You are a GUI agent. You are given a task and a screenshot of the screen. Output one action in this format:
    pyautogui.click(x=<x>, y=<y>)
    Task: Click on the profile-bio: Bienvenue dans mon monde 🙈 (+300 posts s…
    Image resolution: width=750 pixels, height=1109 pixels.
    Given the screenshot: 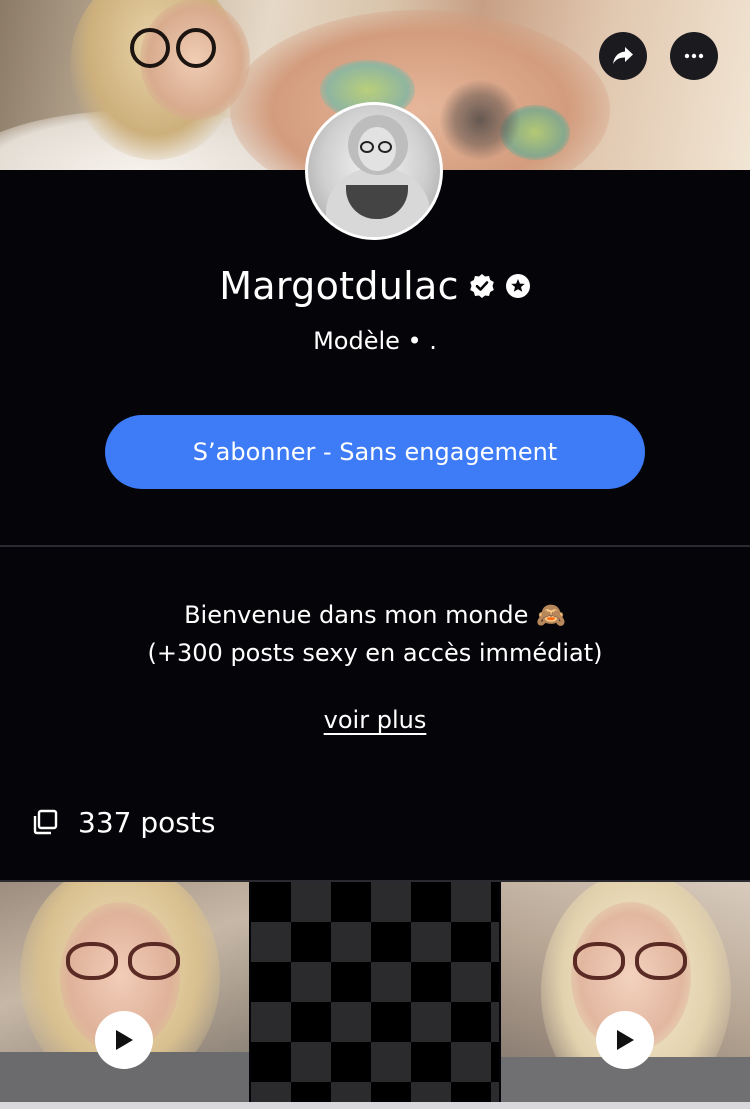 What is the action you would take?
    pyautogui.click(x=375, y=634)
    